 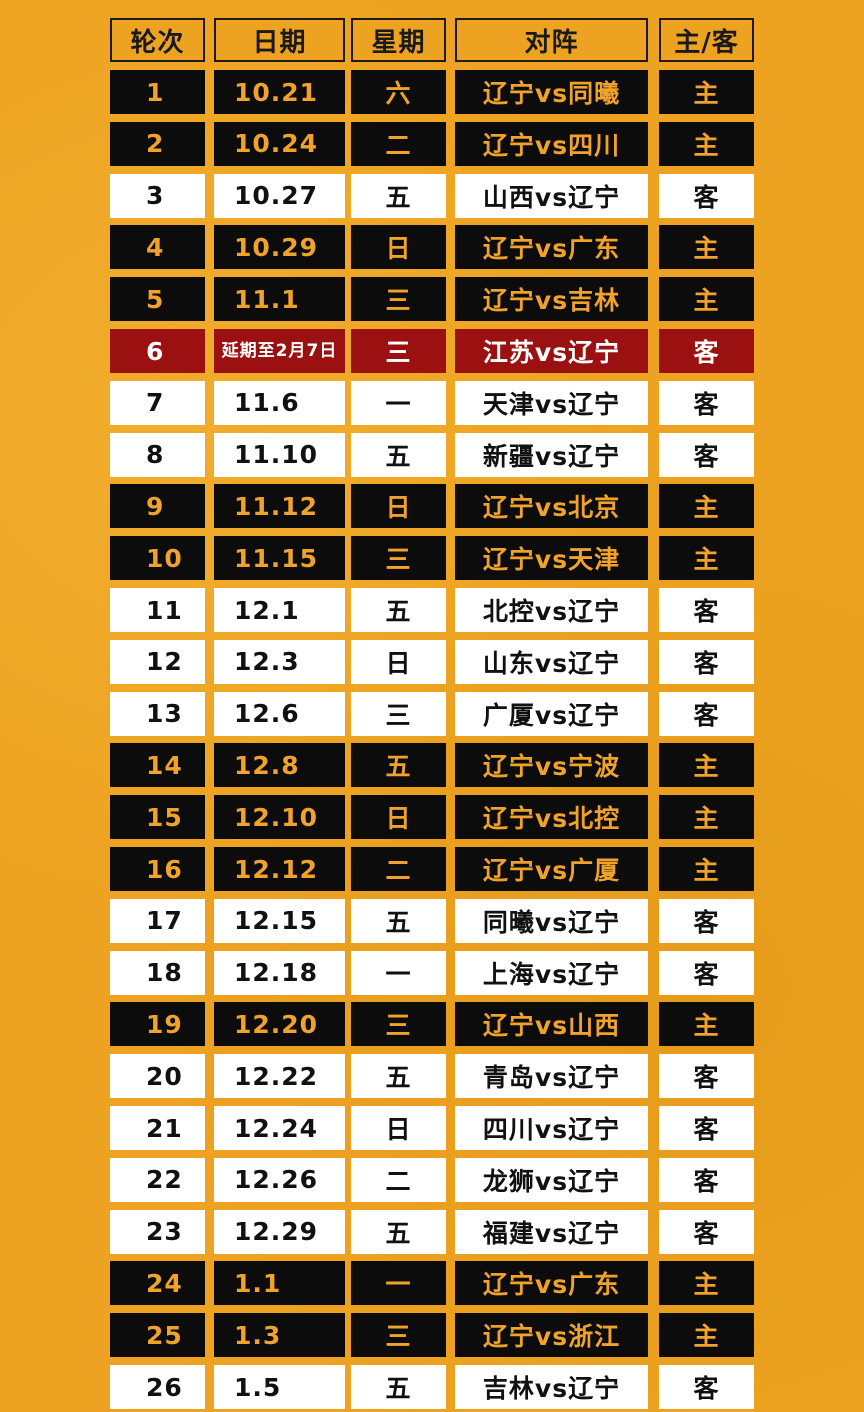 I want to click on date-cell: 1.5, so click(x=279, y=1387).